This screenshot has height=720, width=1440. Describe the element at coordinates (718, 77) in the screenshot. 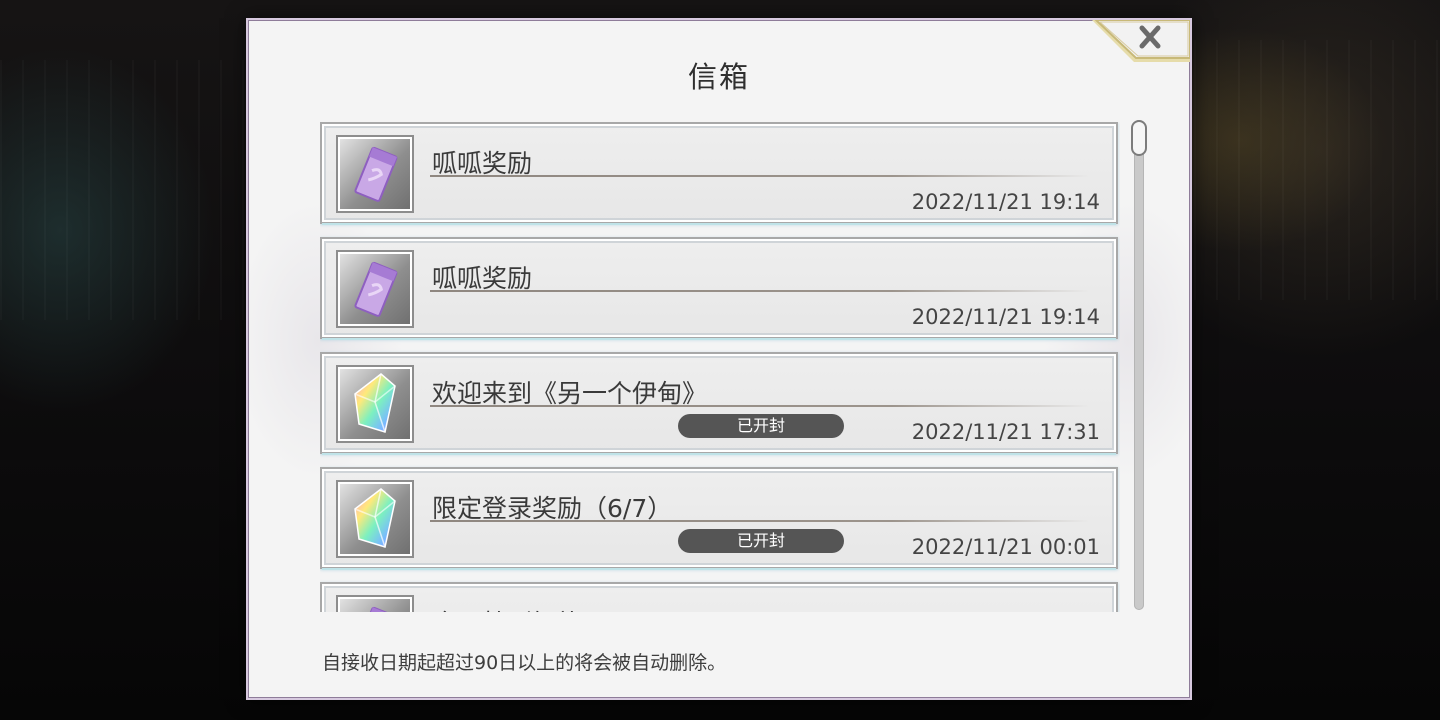

I see `dialog-title: 信箱` at that location.